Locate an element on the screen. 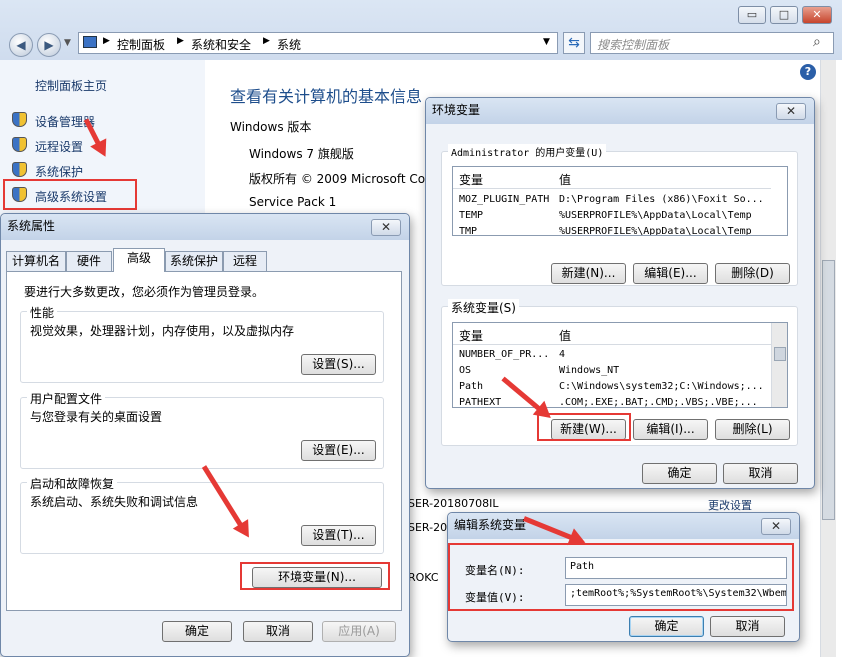 This screenshot has width=842, height=657. history-dropdown-icon: ▼ is located at coordinates (67, 43).